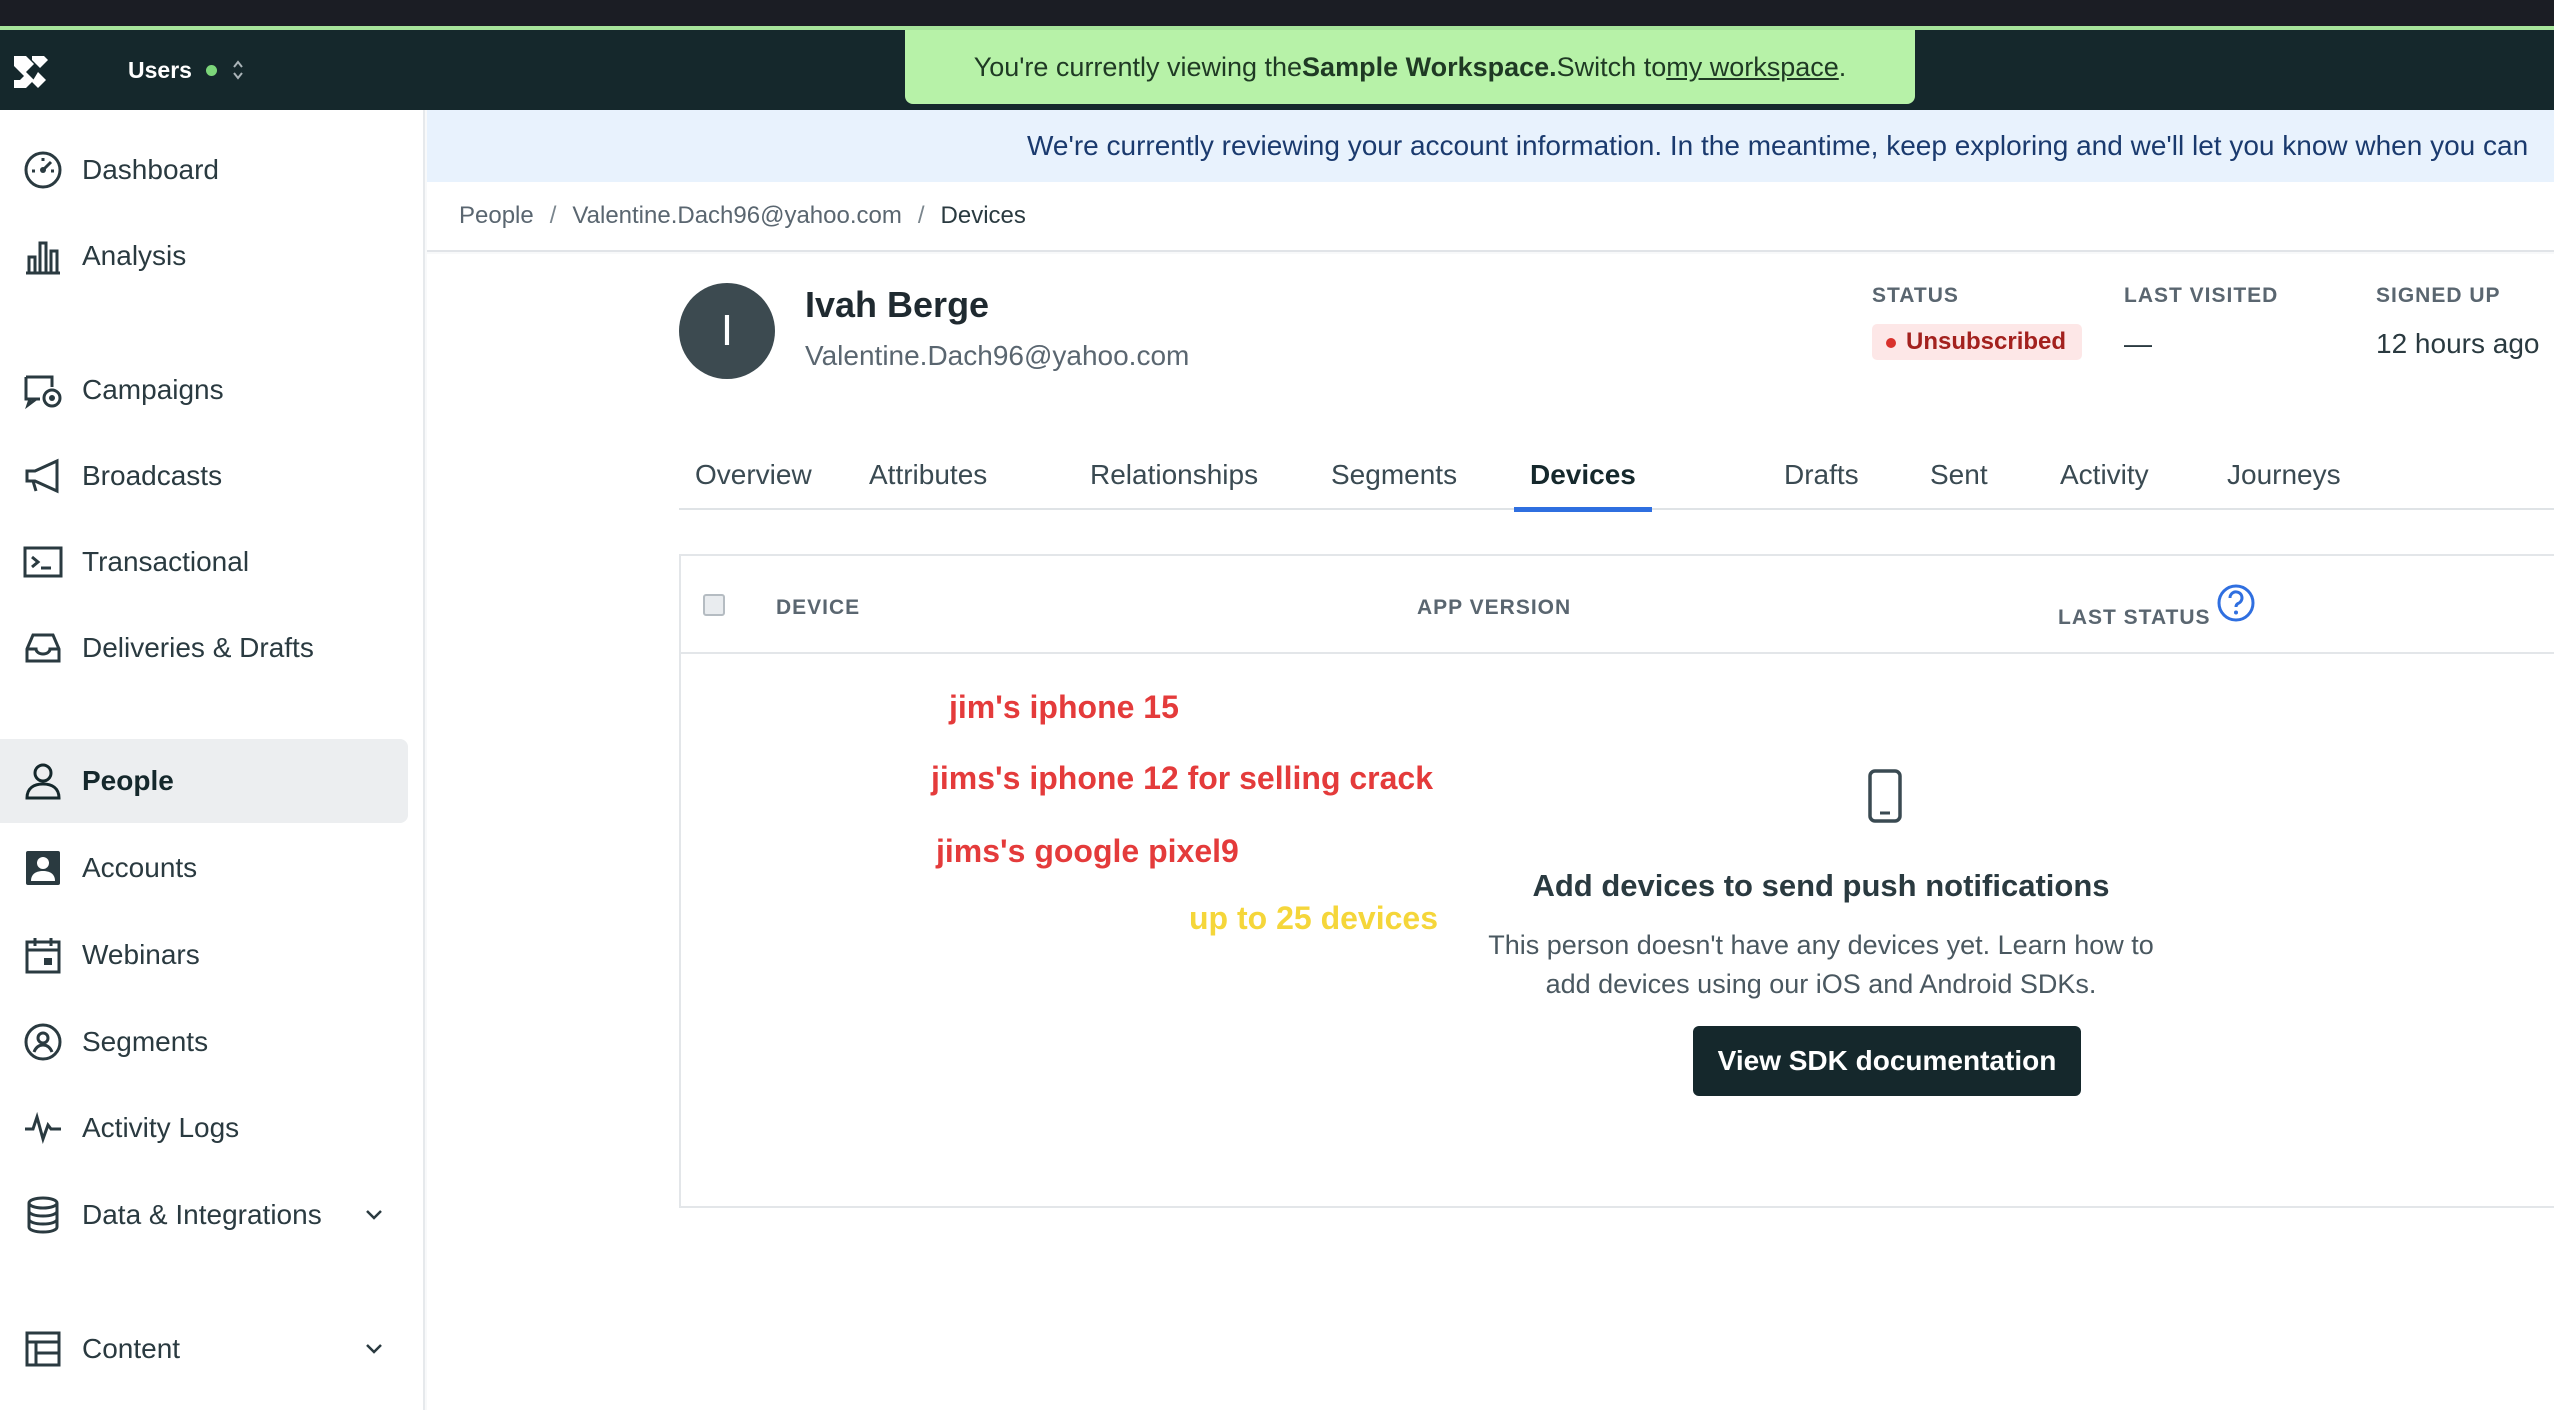 The image size is (2554, 1410). Describe the element at coordinates (204, 781) in the screenshot. I see `sidebar-item-people: People` at that location.